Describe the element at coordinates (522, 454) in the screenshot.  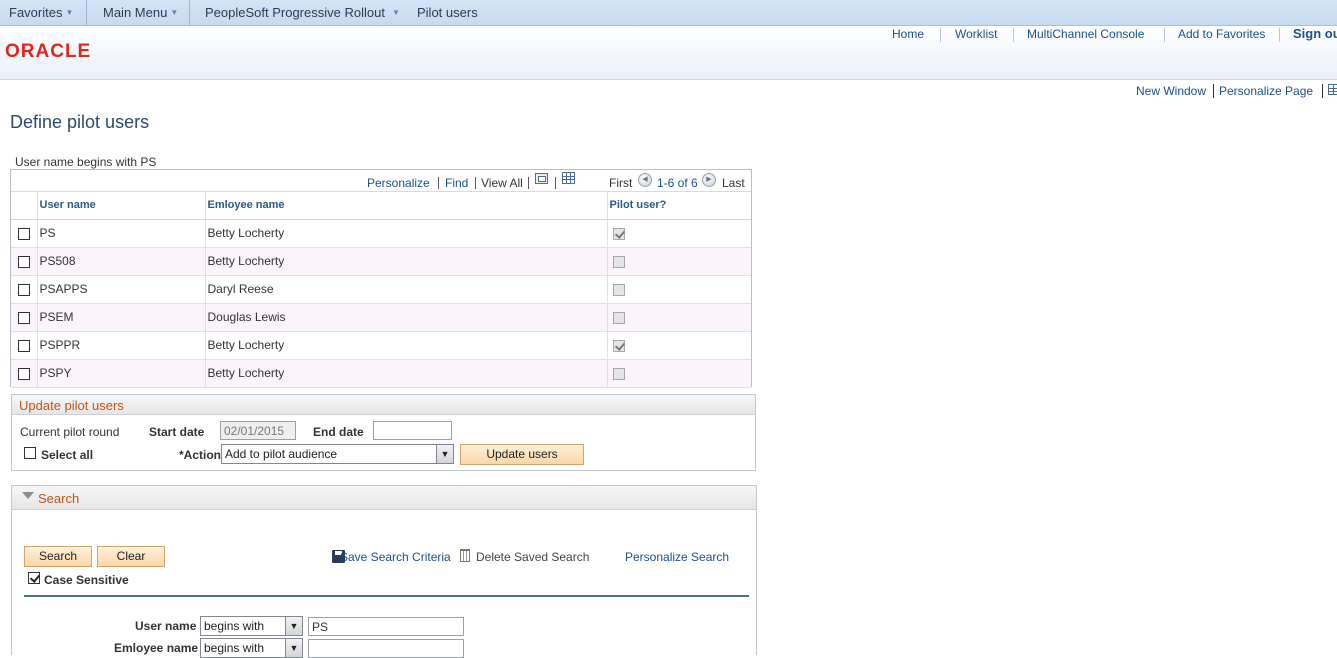
I see `update-users-button: Update users` at that location.